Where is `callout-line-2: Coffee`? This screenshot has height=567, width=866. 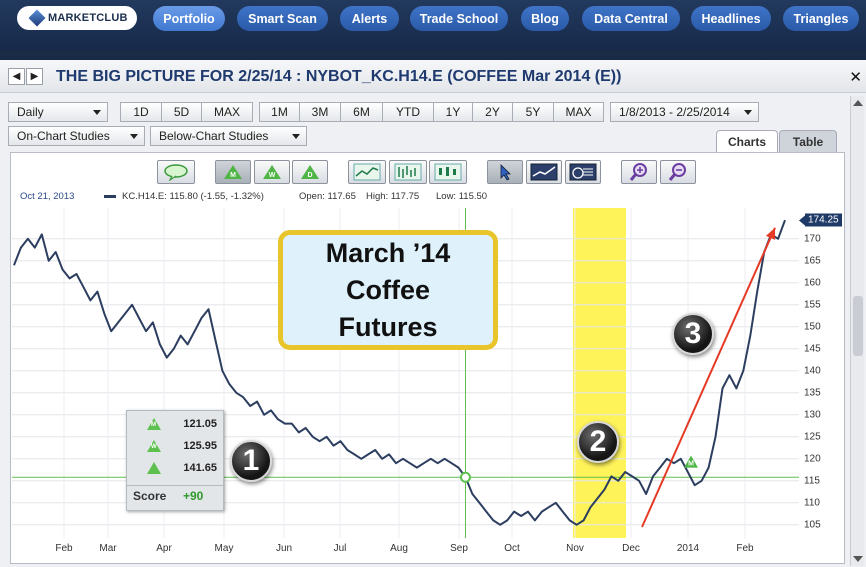
callout-line-2: Coffee is located at coordinates (387, 289).